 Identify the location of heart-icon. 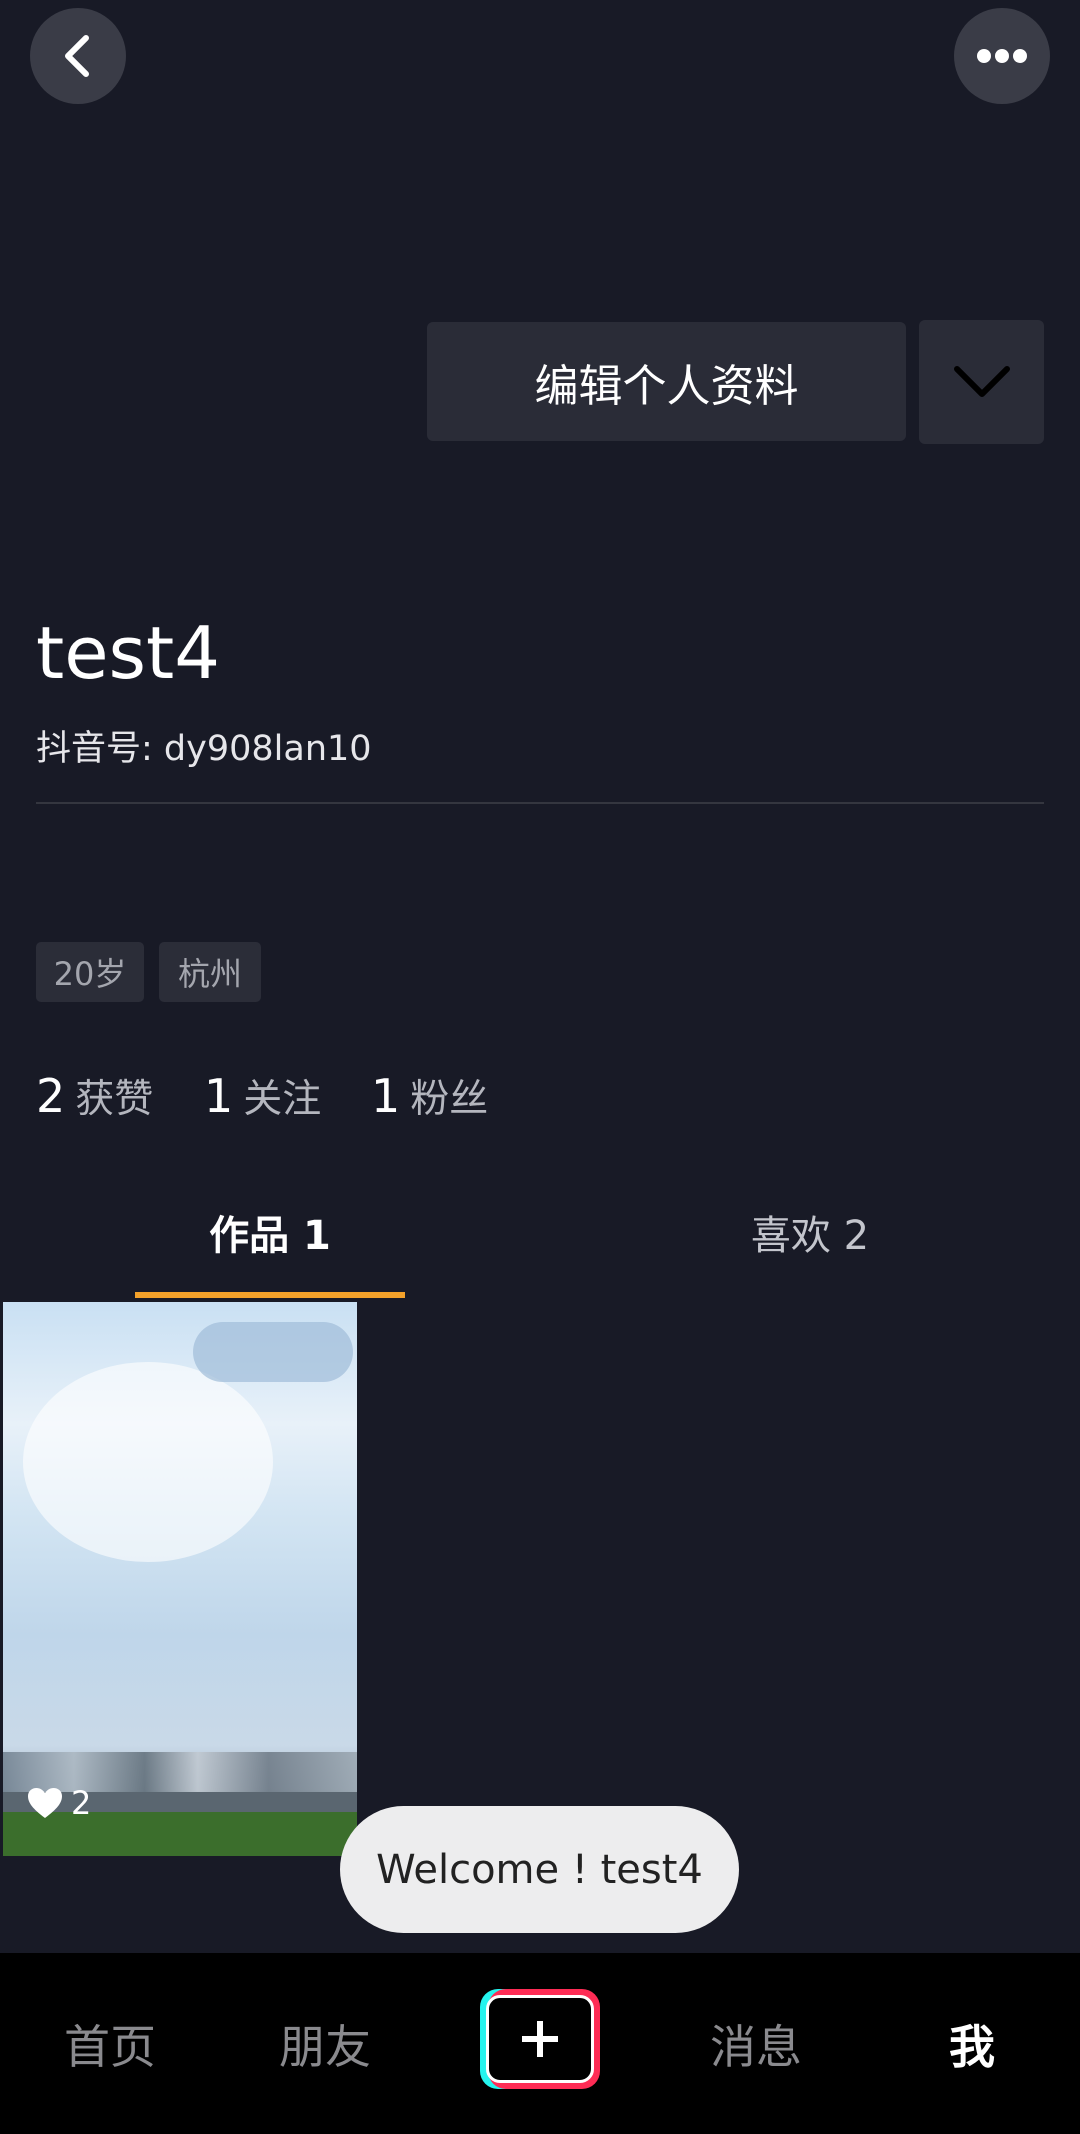
(45, 1803).